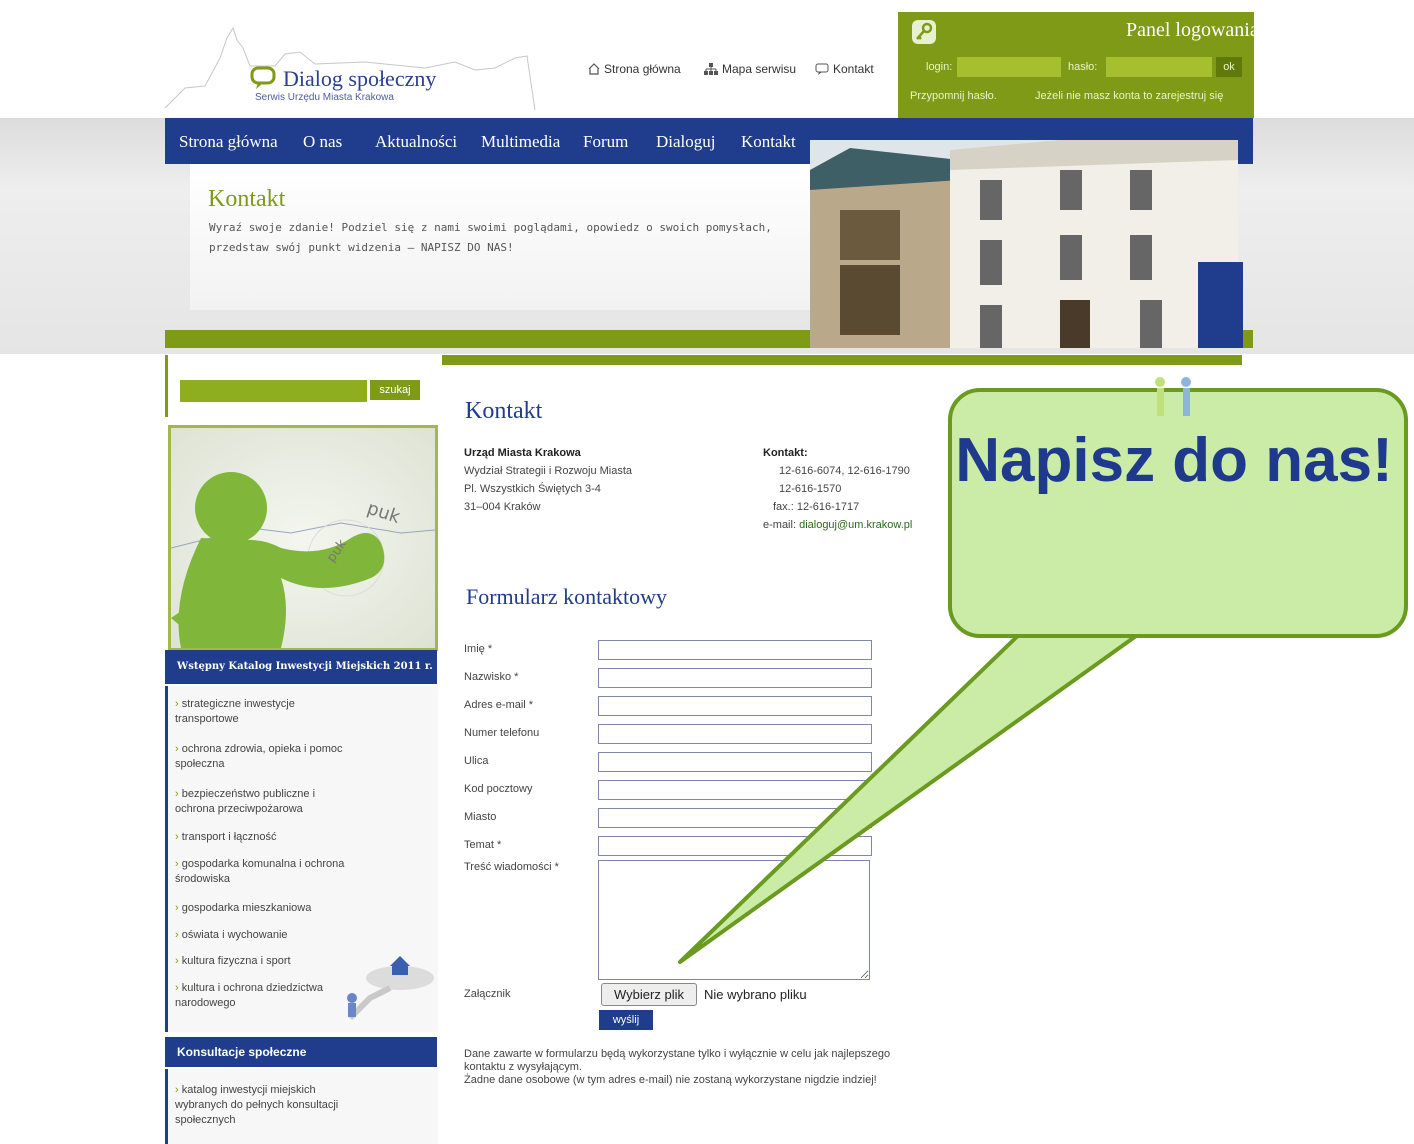  Describe the element at coordinates (1174, 460) in the screenshot. I see `callout-text: Napisz do nas!` at that location.